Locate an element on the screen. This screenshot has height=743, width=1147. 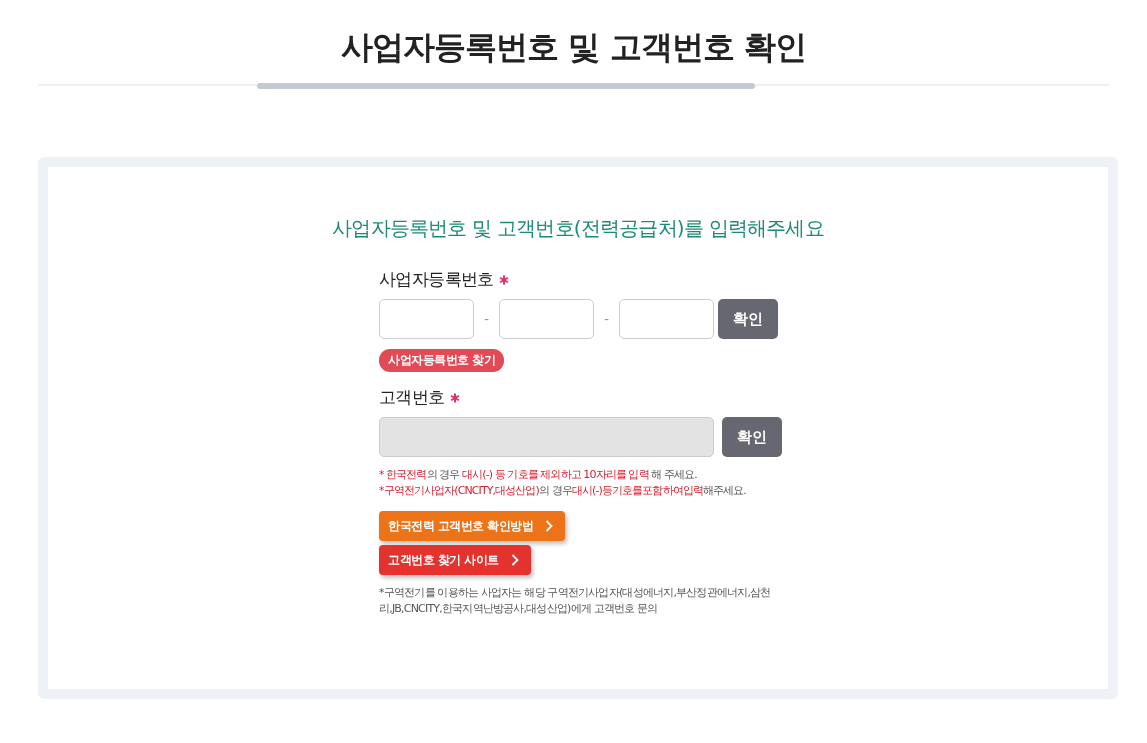
footnote-text: *구역전기를 이용하는 사업자는 해당 구역전기사업자(대성에너지,부산정관에너지,삼천리,JB,CNCITY,한국지역난방공사,대성산업)에게 고객번호 문의 is located at coordinates (575, 601).